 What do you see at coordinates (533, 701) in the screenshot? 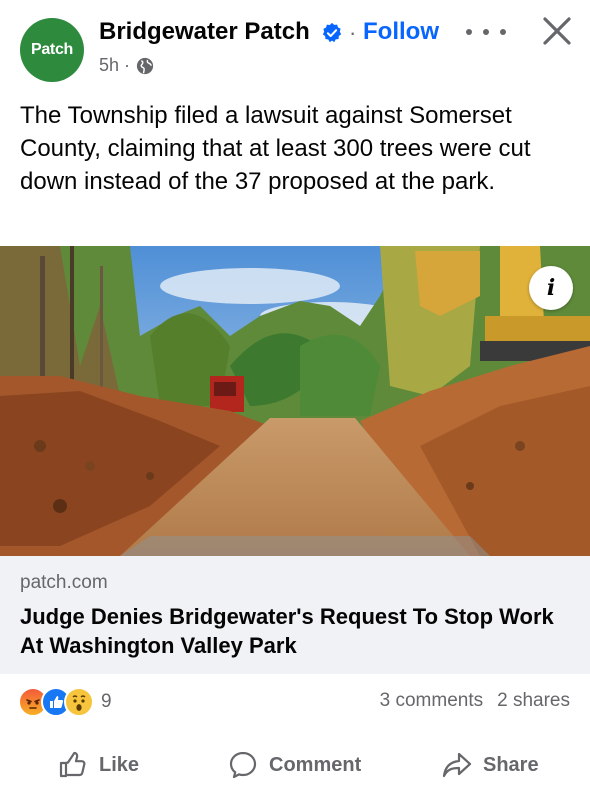
I see `shares-count: 2 shares` at bounding box center [533, 701].